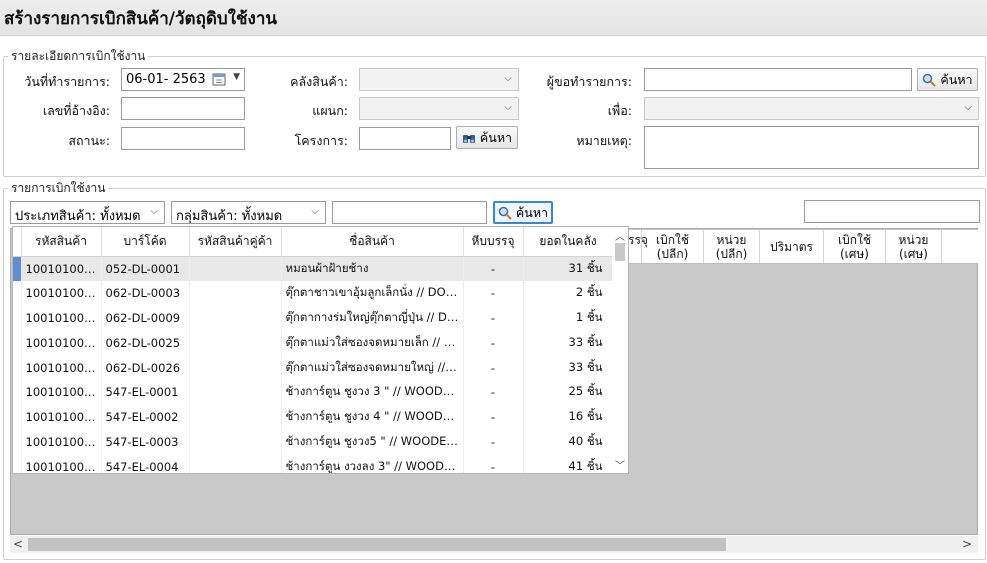 The width and height of the screenshot is (987, 563). What do you see at coordinates (568, 293) in the screenshot?
I see `cell-stock: 2 ชิ้น` at bounding box center [568, 293].